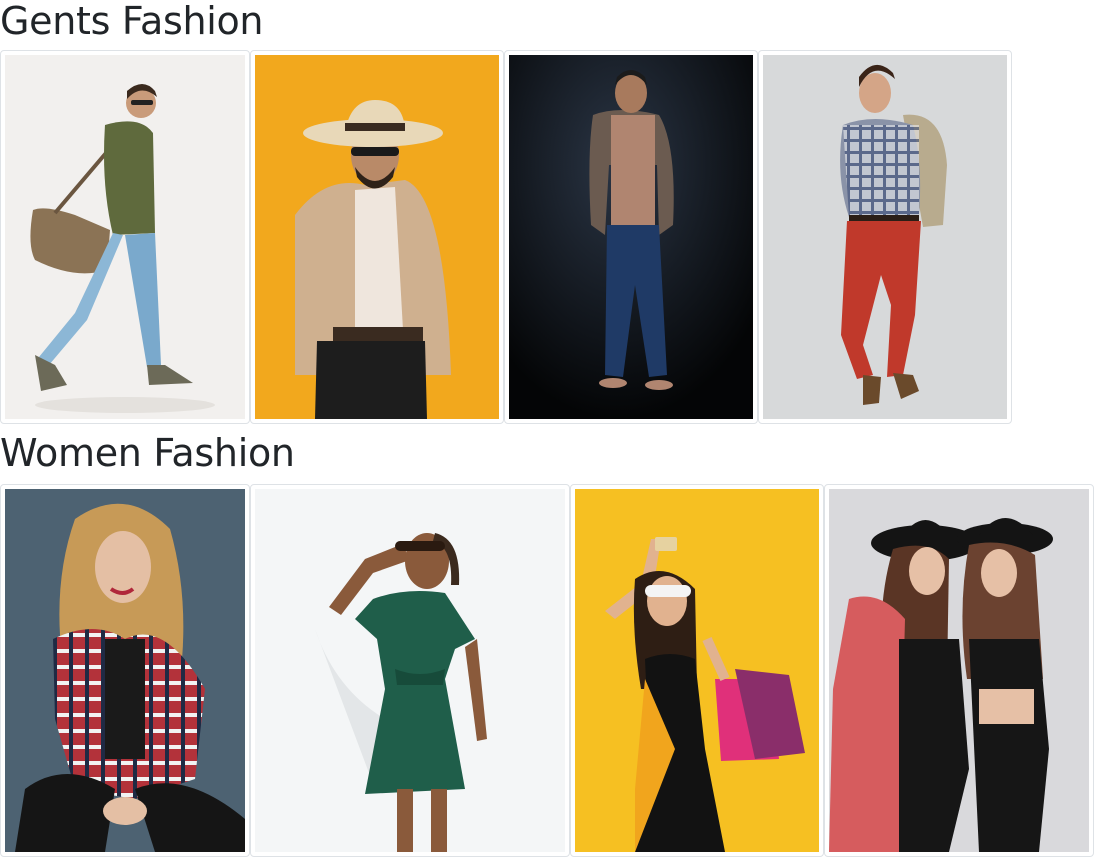 Image resolution: width=1100 pixels, height=857 pixels. I want to click on women-photo-4-image, so click(959, 670).